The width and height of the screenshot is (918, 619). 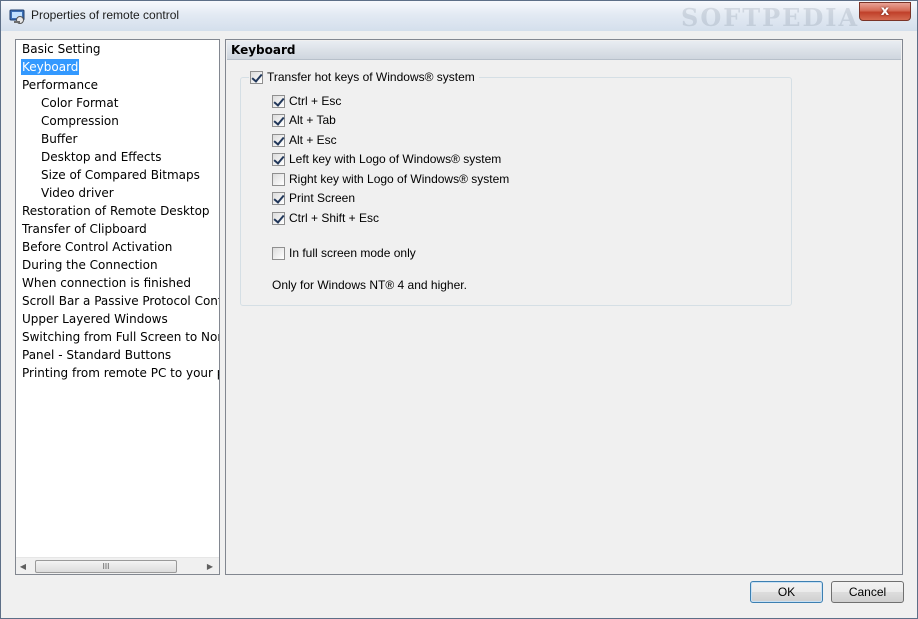 What do you see at coordinates (399, 179) in the screenshot?
I see `hotkey-option-label: Right key with Logo of Windows® system` at bounding box center [399, 179].